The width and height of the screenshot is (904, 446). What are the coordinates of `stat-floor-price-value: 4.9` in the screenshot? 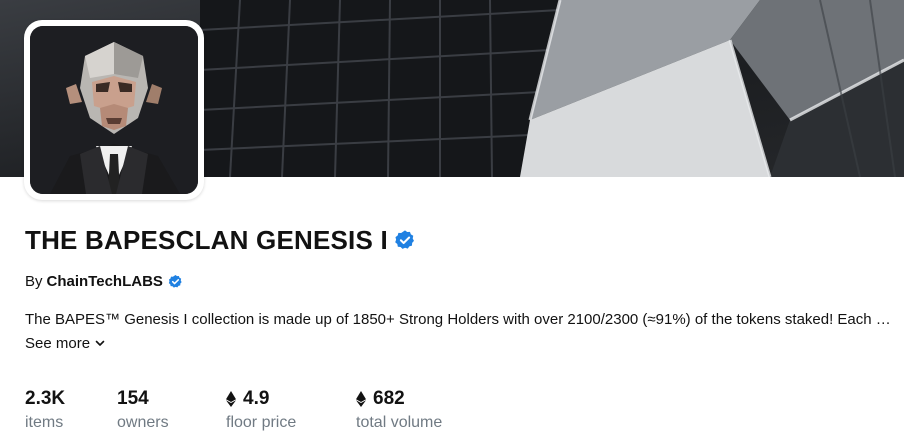 It's located at (256, 398).